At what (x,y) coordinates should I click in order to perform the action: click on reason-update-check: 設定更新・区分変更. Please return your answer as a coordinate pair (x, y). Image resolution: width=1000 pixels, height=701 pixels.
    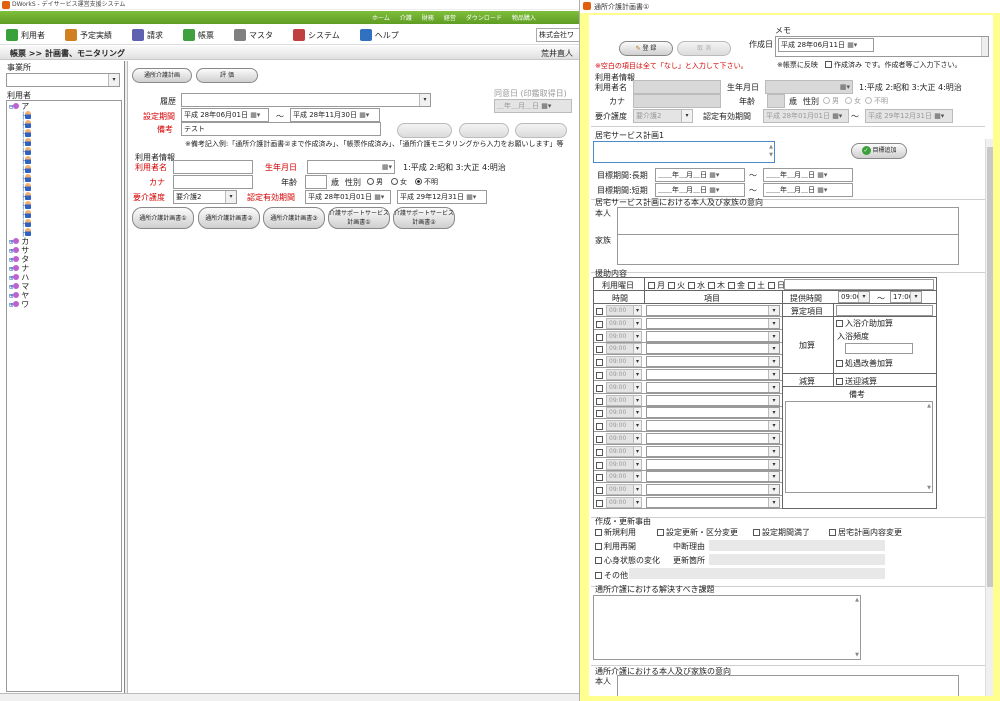
    Looking at the image, I should click on (697, 532).